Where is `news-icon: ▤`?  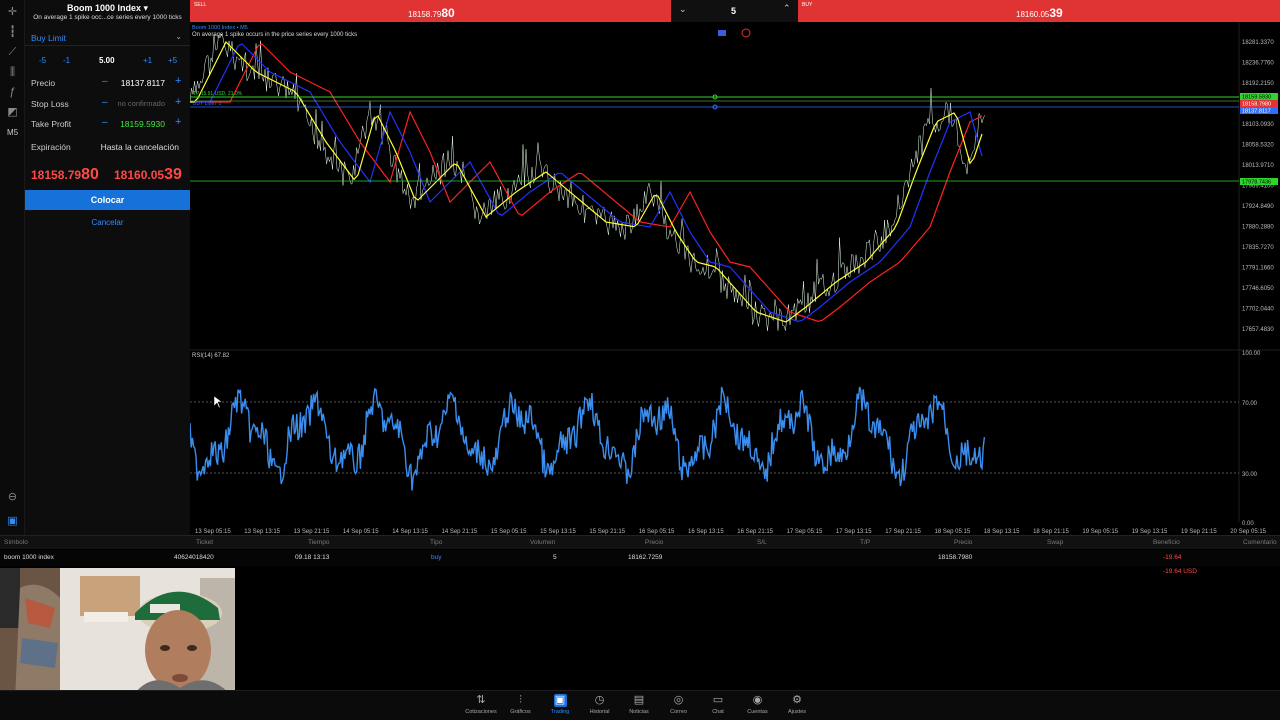 news-icon: ▤ is located at coordinates (639, 700).